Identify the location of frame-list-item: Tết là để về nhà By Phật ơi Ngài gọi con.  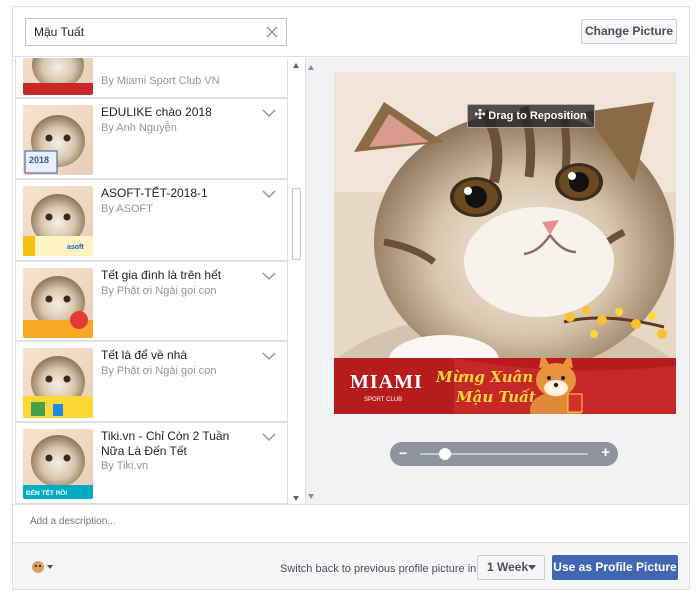
(151, 381).